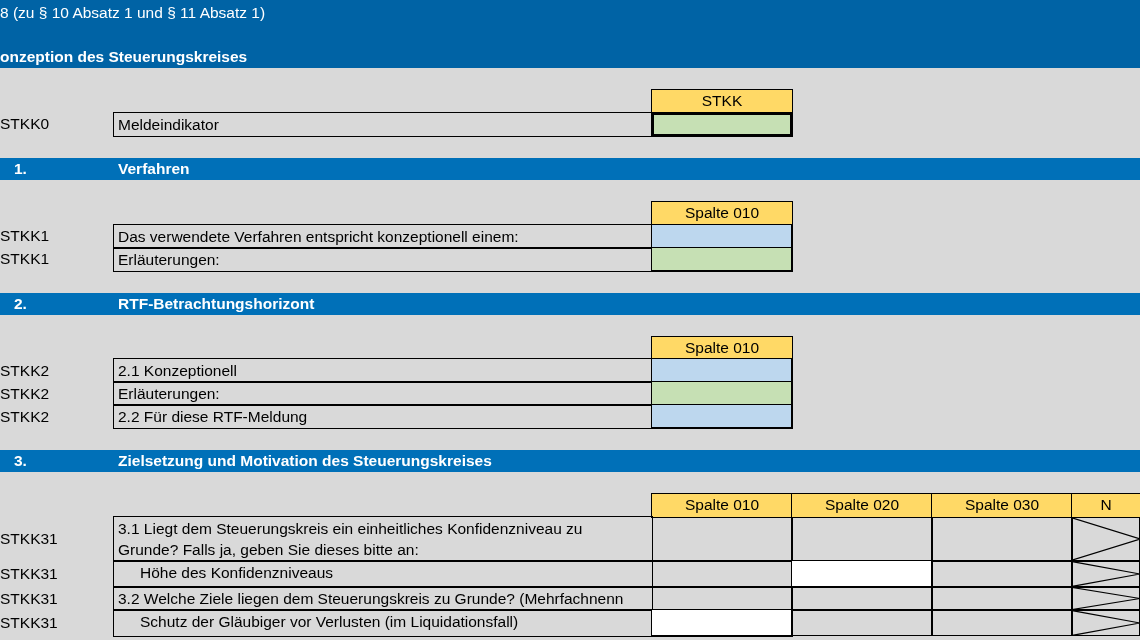  I want to click on row-code: STKK0, so click(25, 124).